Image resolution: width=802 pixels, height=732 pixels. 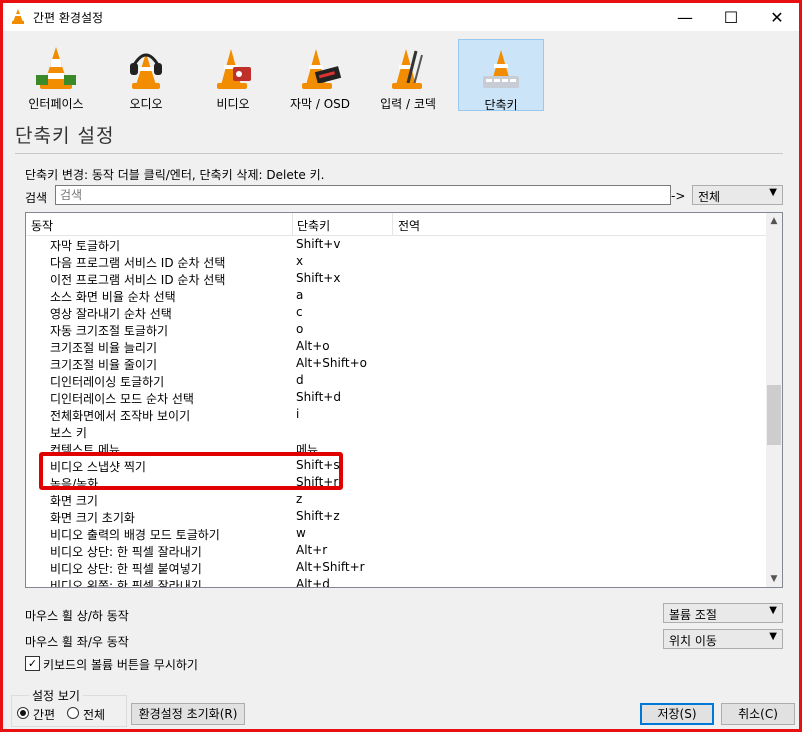 I want to click on video-cone-icon, so click(x=234, y=69).